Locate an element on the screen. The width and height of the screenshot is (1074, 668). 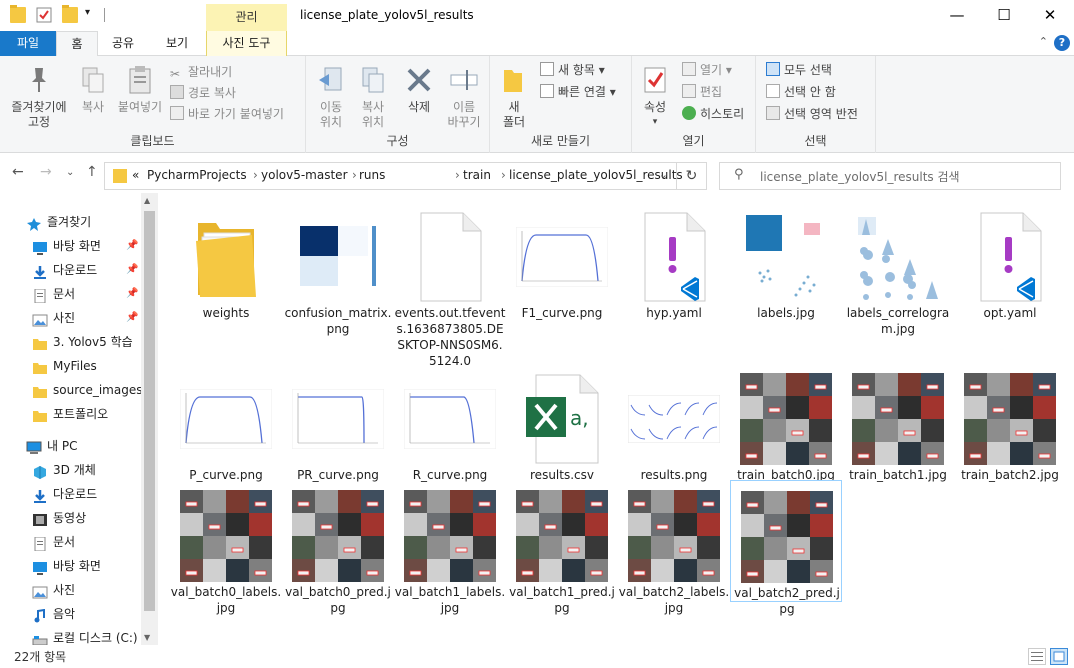
up-arrow-icon: ↑ is located at coordinates (92, 172).